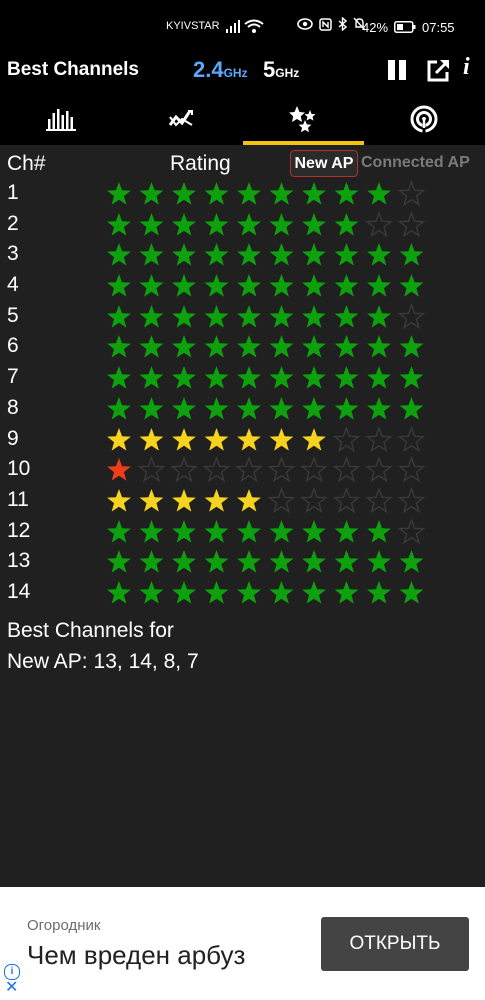 The width and height of the screenshot is (485, 1000). I want to click on best-channels-caption: Best Channels for, so click(90, 630).